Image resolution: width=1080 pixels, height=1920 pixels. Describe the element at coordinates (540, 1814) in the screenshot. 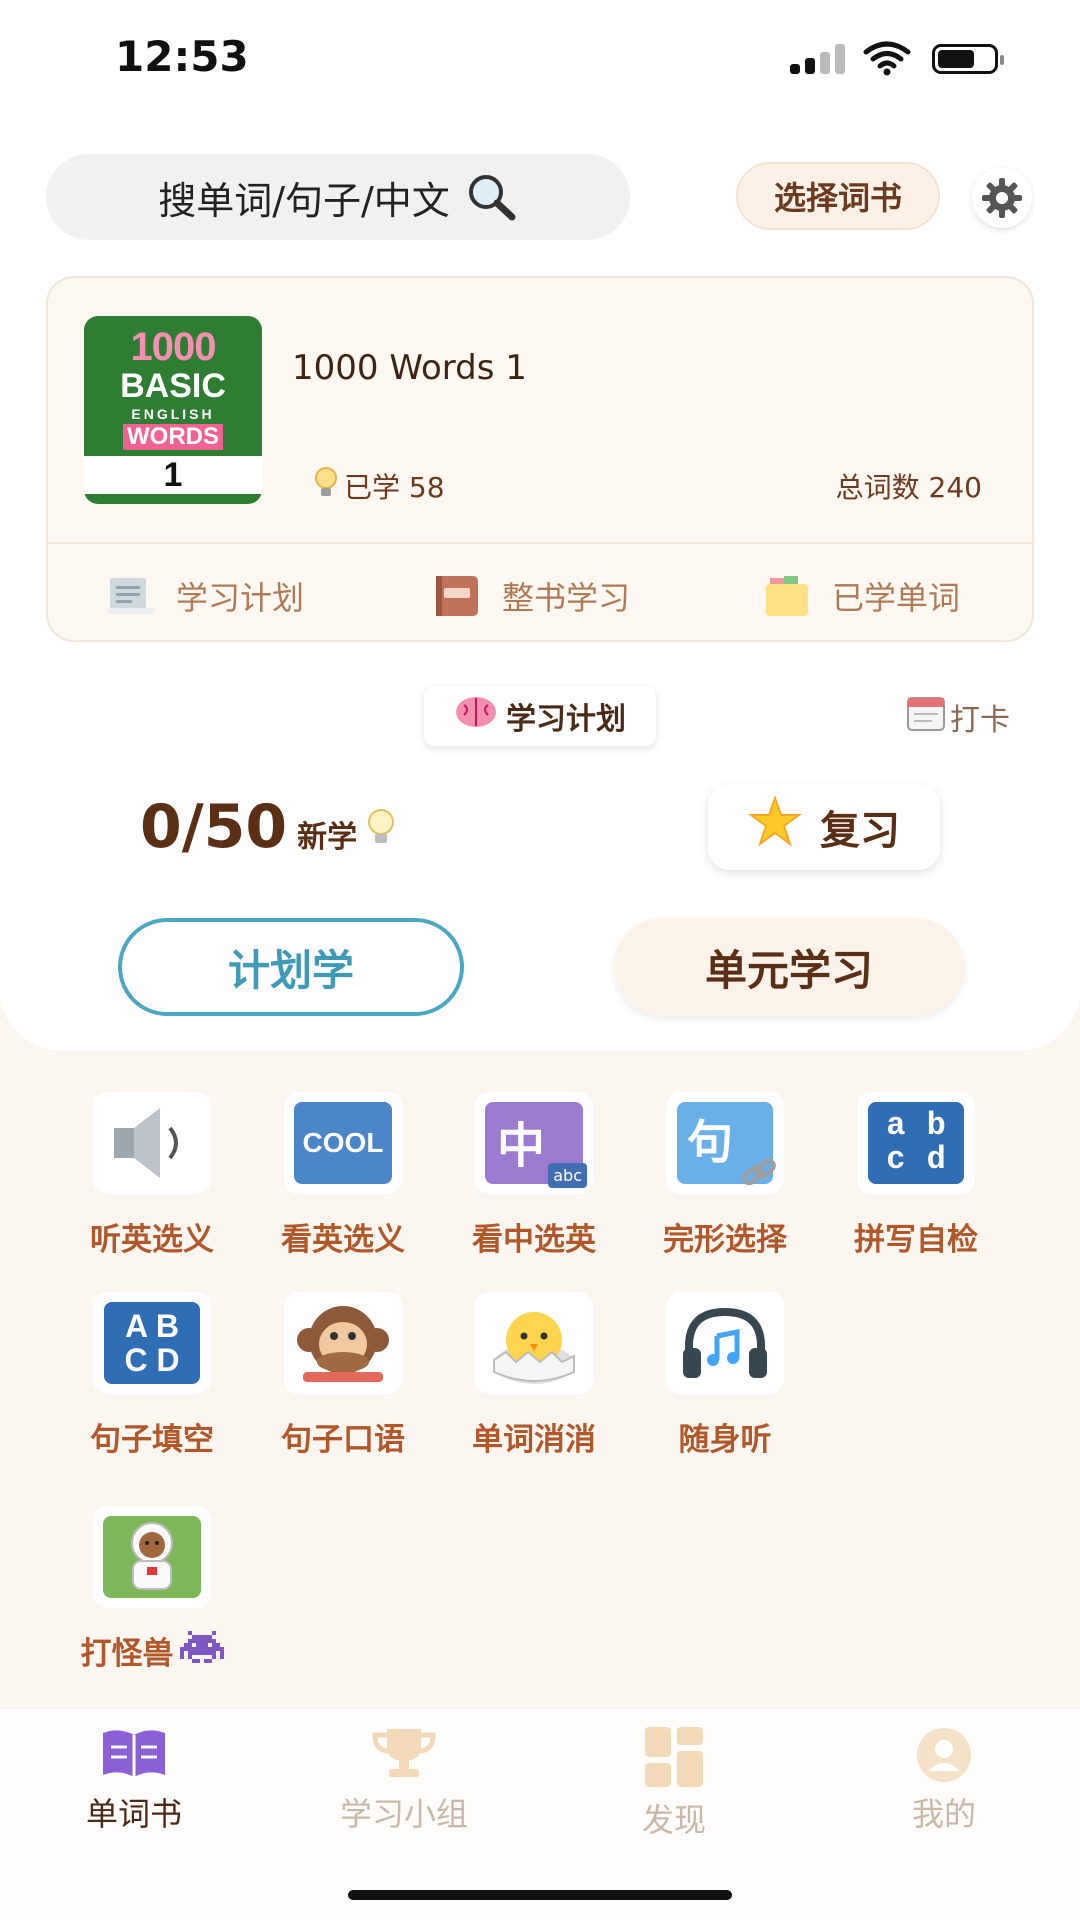

I see `tab-bar: 单词书 学习小组 发现 我的` at that location.